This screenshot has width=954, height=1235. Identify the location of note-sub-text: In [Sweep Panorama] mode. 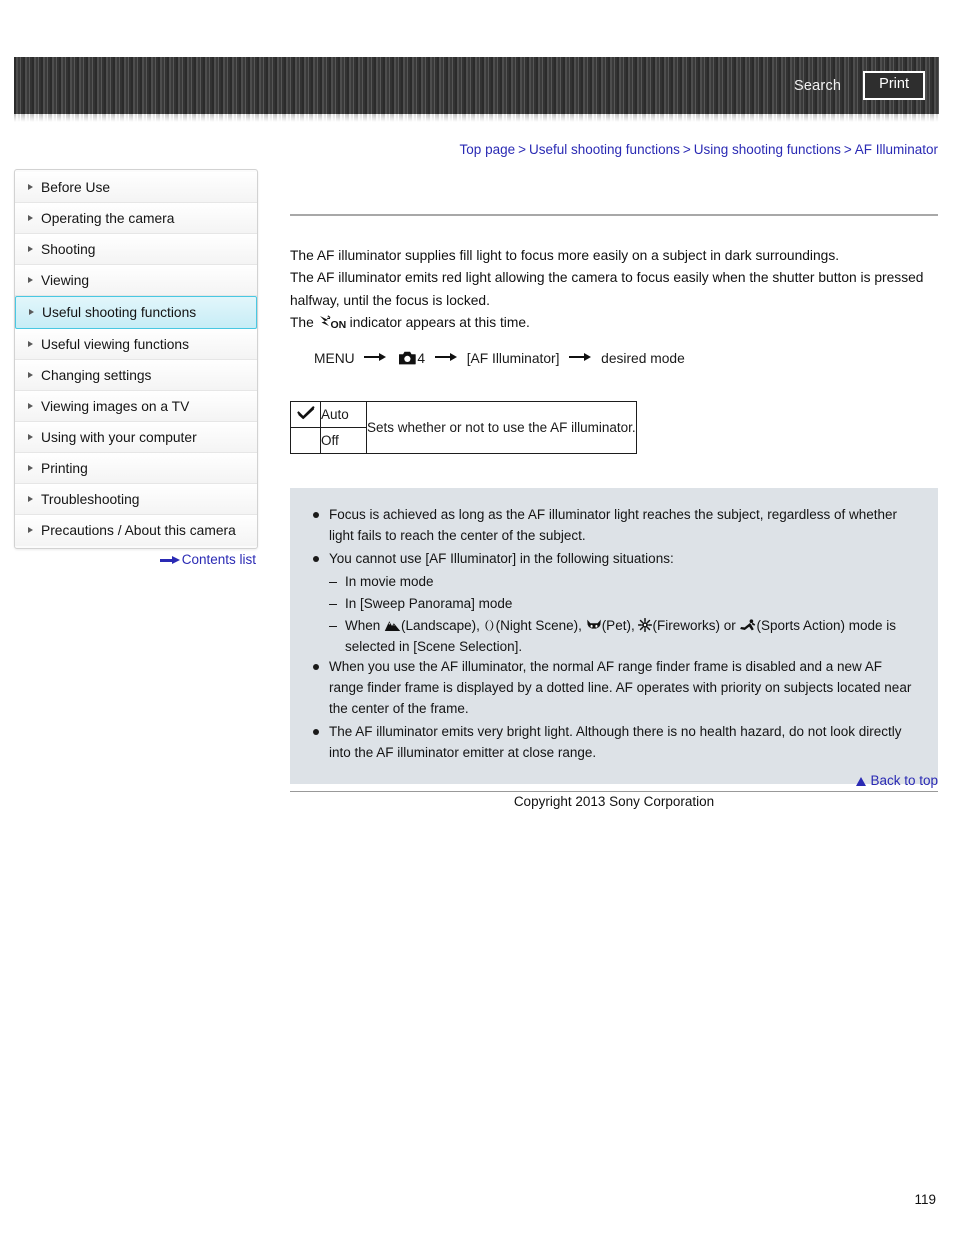
(429, 603).